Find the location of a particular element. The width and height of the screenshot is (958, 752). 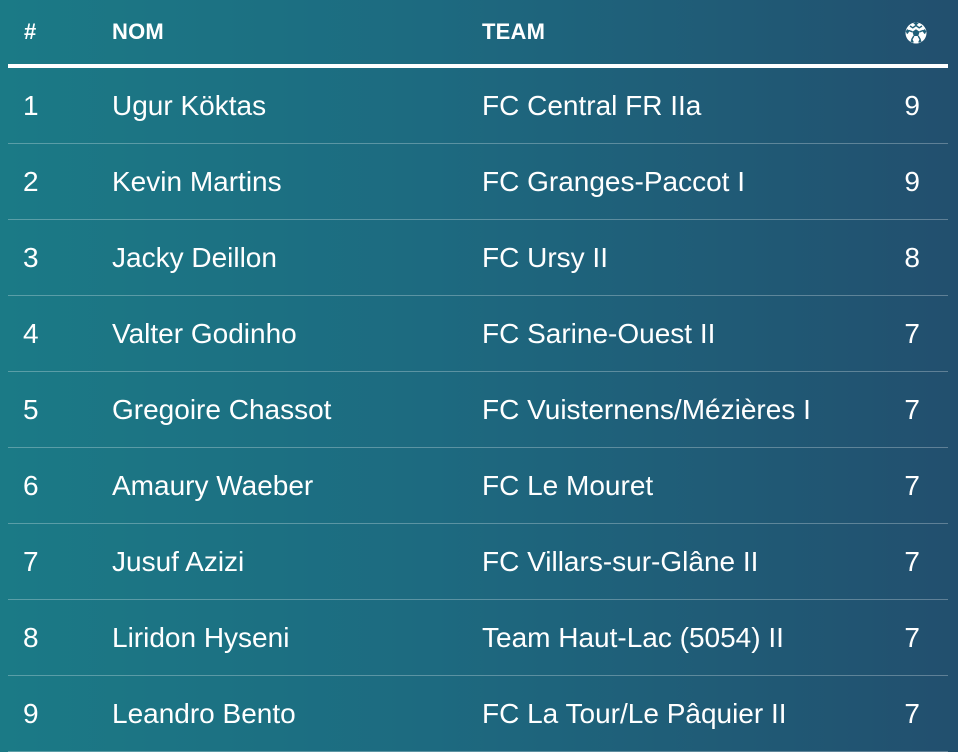

rank-cell: 7 is located at coordinates (60, 561).